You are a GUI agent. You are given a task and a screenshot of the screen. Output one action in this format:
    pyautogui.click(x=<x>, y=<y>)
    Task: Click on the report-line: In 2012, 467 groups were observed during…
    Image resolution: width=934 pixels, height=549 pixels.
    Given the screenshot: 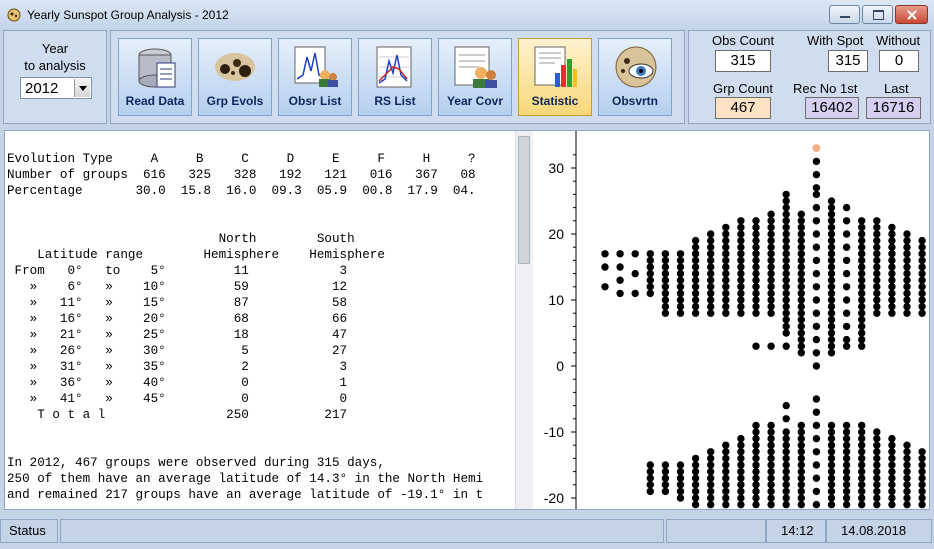 What is the action you would take?
    pyautogui.click(x=196, y=463)
    